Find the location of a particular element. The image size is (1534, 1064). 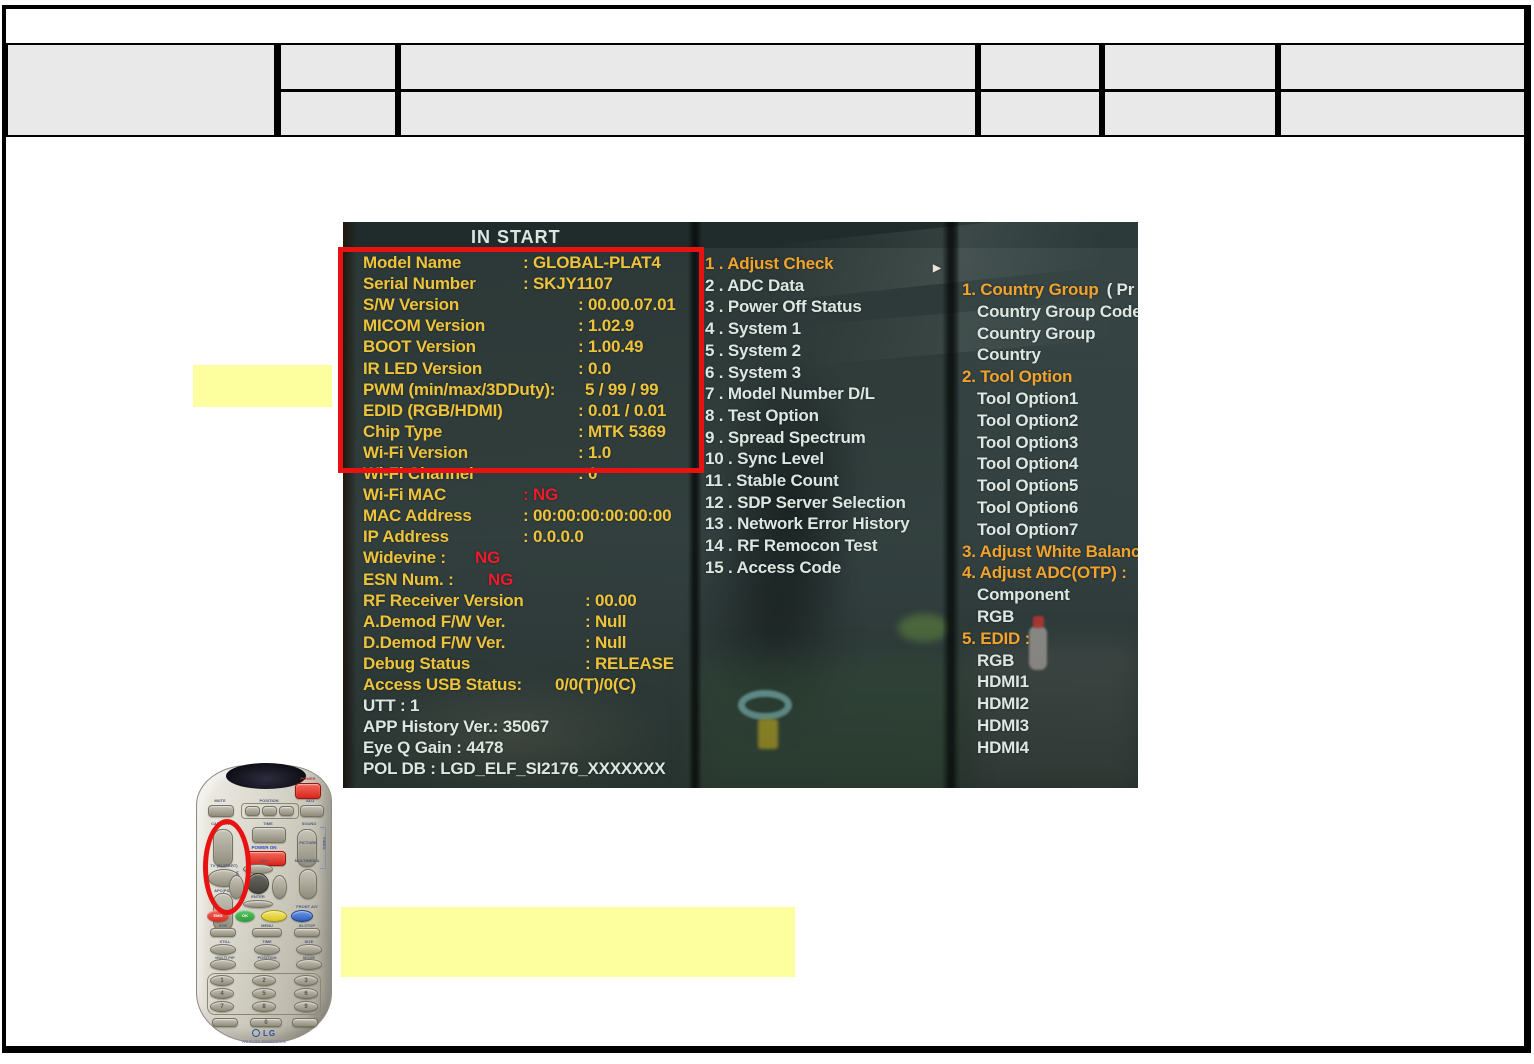

submenu-item: Tool Option1 is located at coordinates (1028, 398).